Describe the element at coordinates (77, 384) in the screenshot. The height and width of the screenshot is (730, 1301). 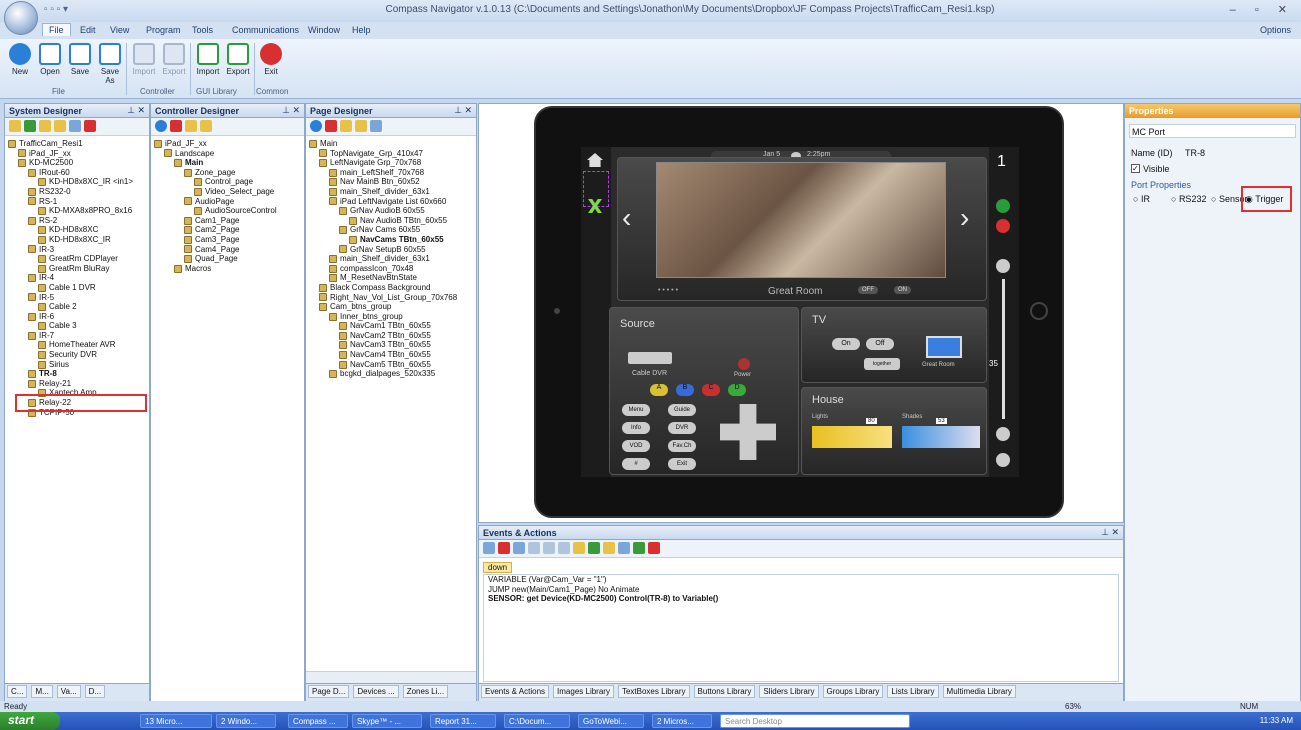
I see `tree-node: Relay-21` at that location.